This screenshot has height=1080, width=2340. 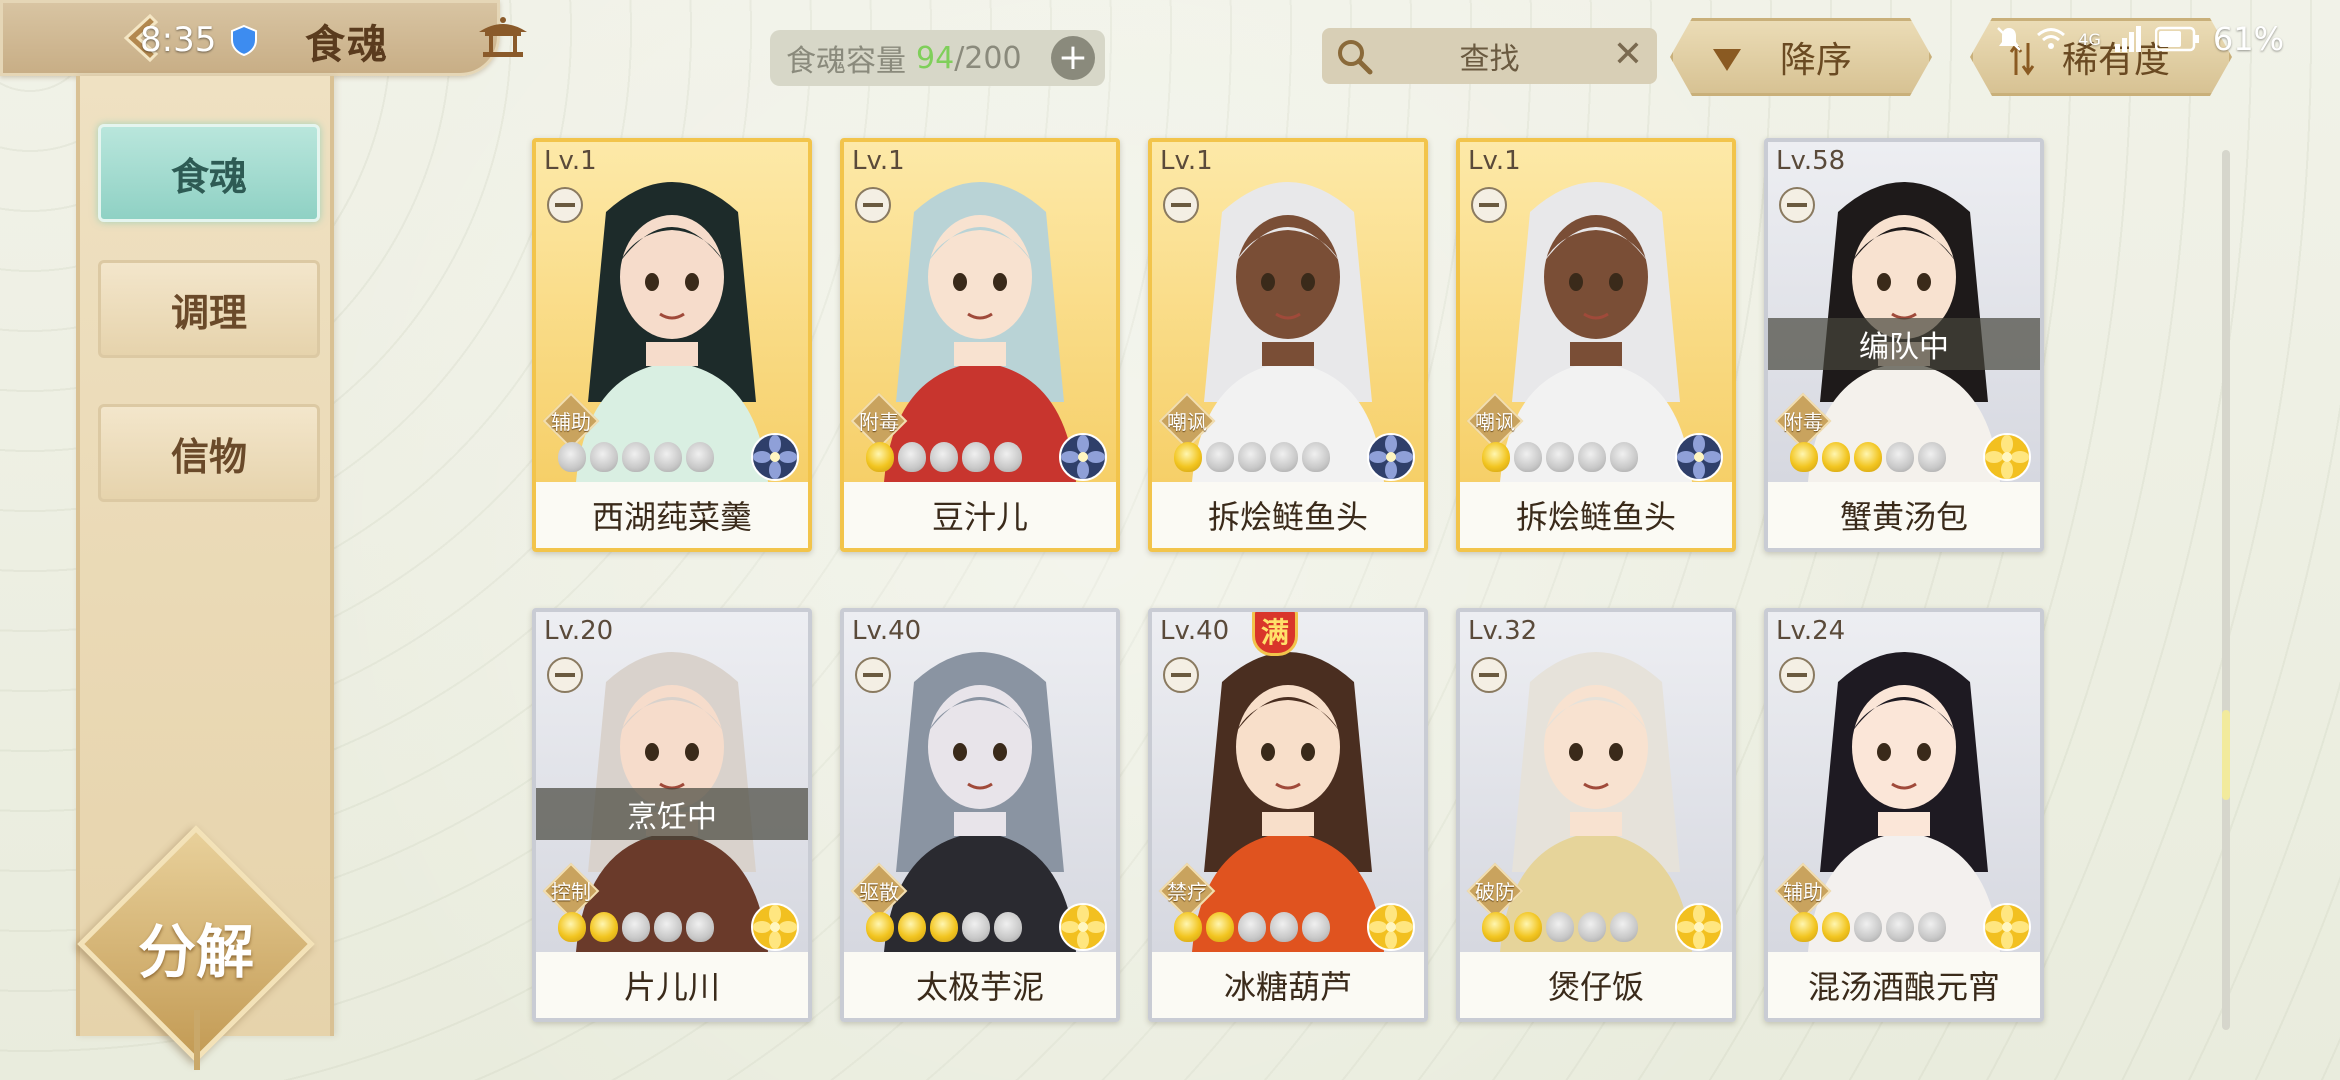 What do you see at coordinates (1904, 985) in the screenshot?
I see `card-name: 混汤酒酿元宵` at bounding box center [1904, 985].